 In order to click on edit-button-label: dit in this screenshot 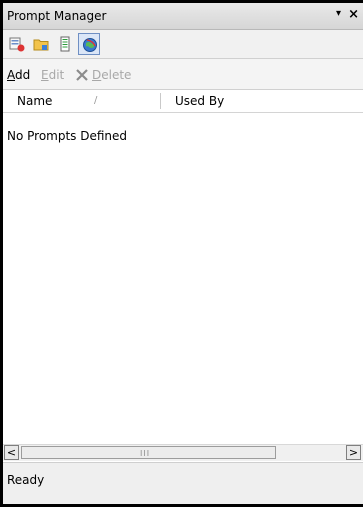, I will do `click(56, 75)`.